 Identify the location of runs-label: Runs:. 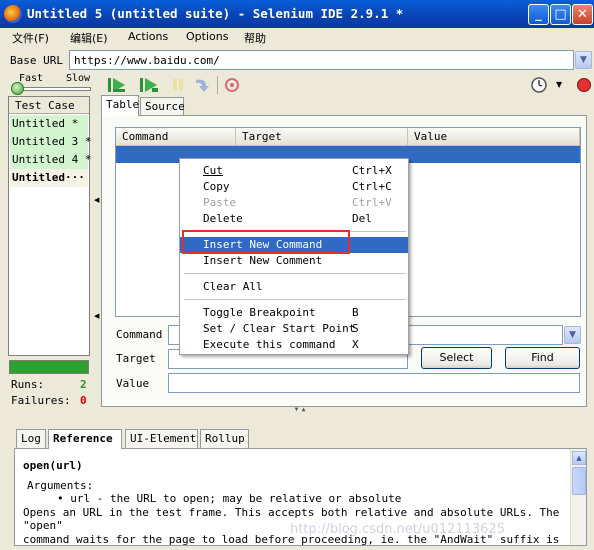
(28, 384).